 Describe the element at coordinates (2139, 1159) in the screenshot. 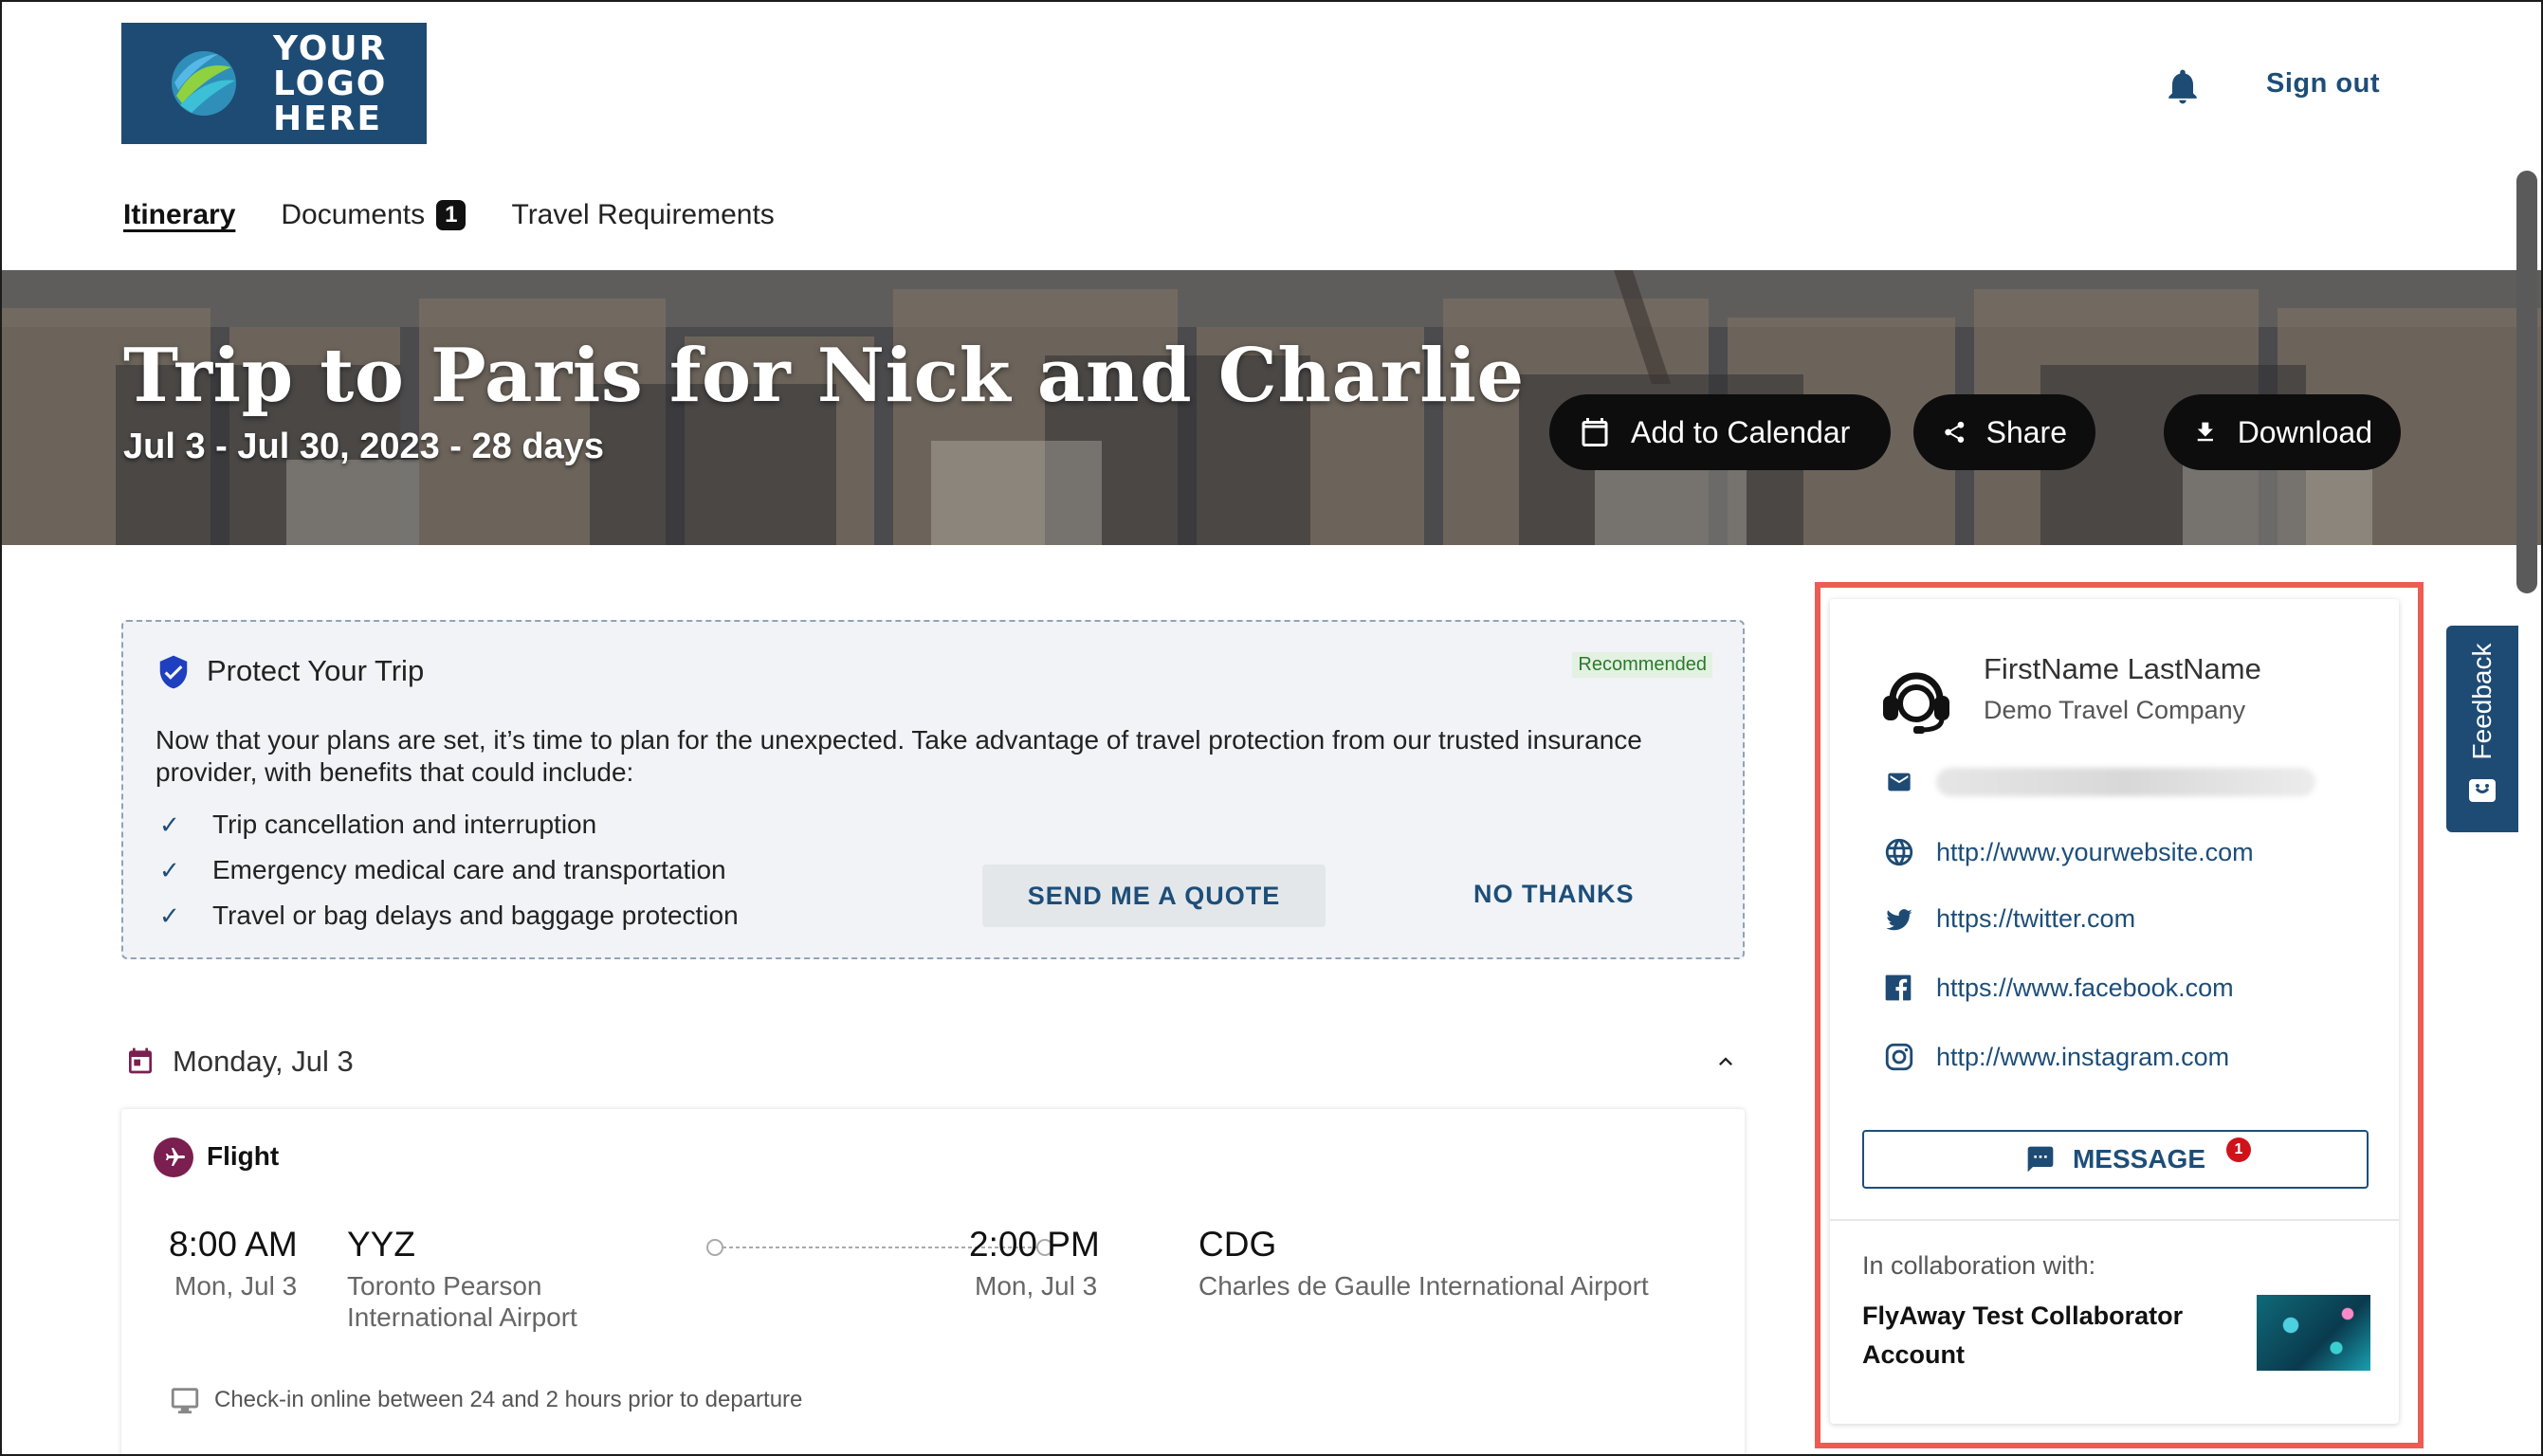

I see `message-label: MESSAGE` at that location.